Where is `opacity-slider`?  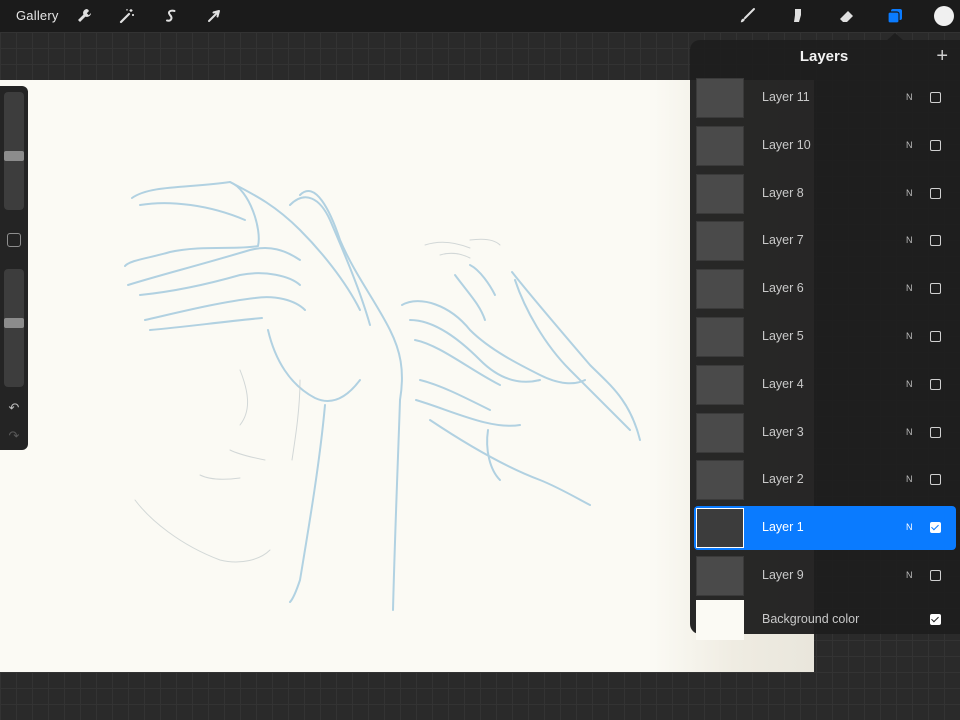
opacity-slider is located at coordinates (14, 328).